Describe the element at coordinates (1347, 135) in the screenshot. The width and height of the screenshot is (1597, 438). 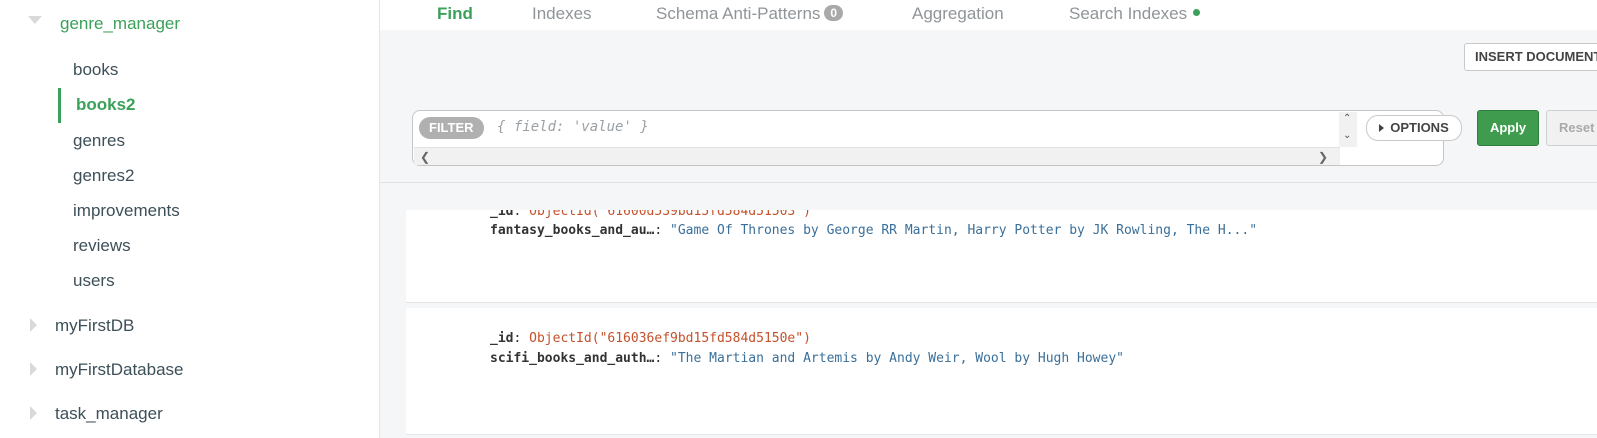
I see `scroll-down-icon: ⌄` at that location.